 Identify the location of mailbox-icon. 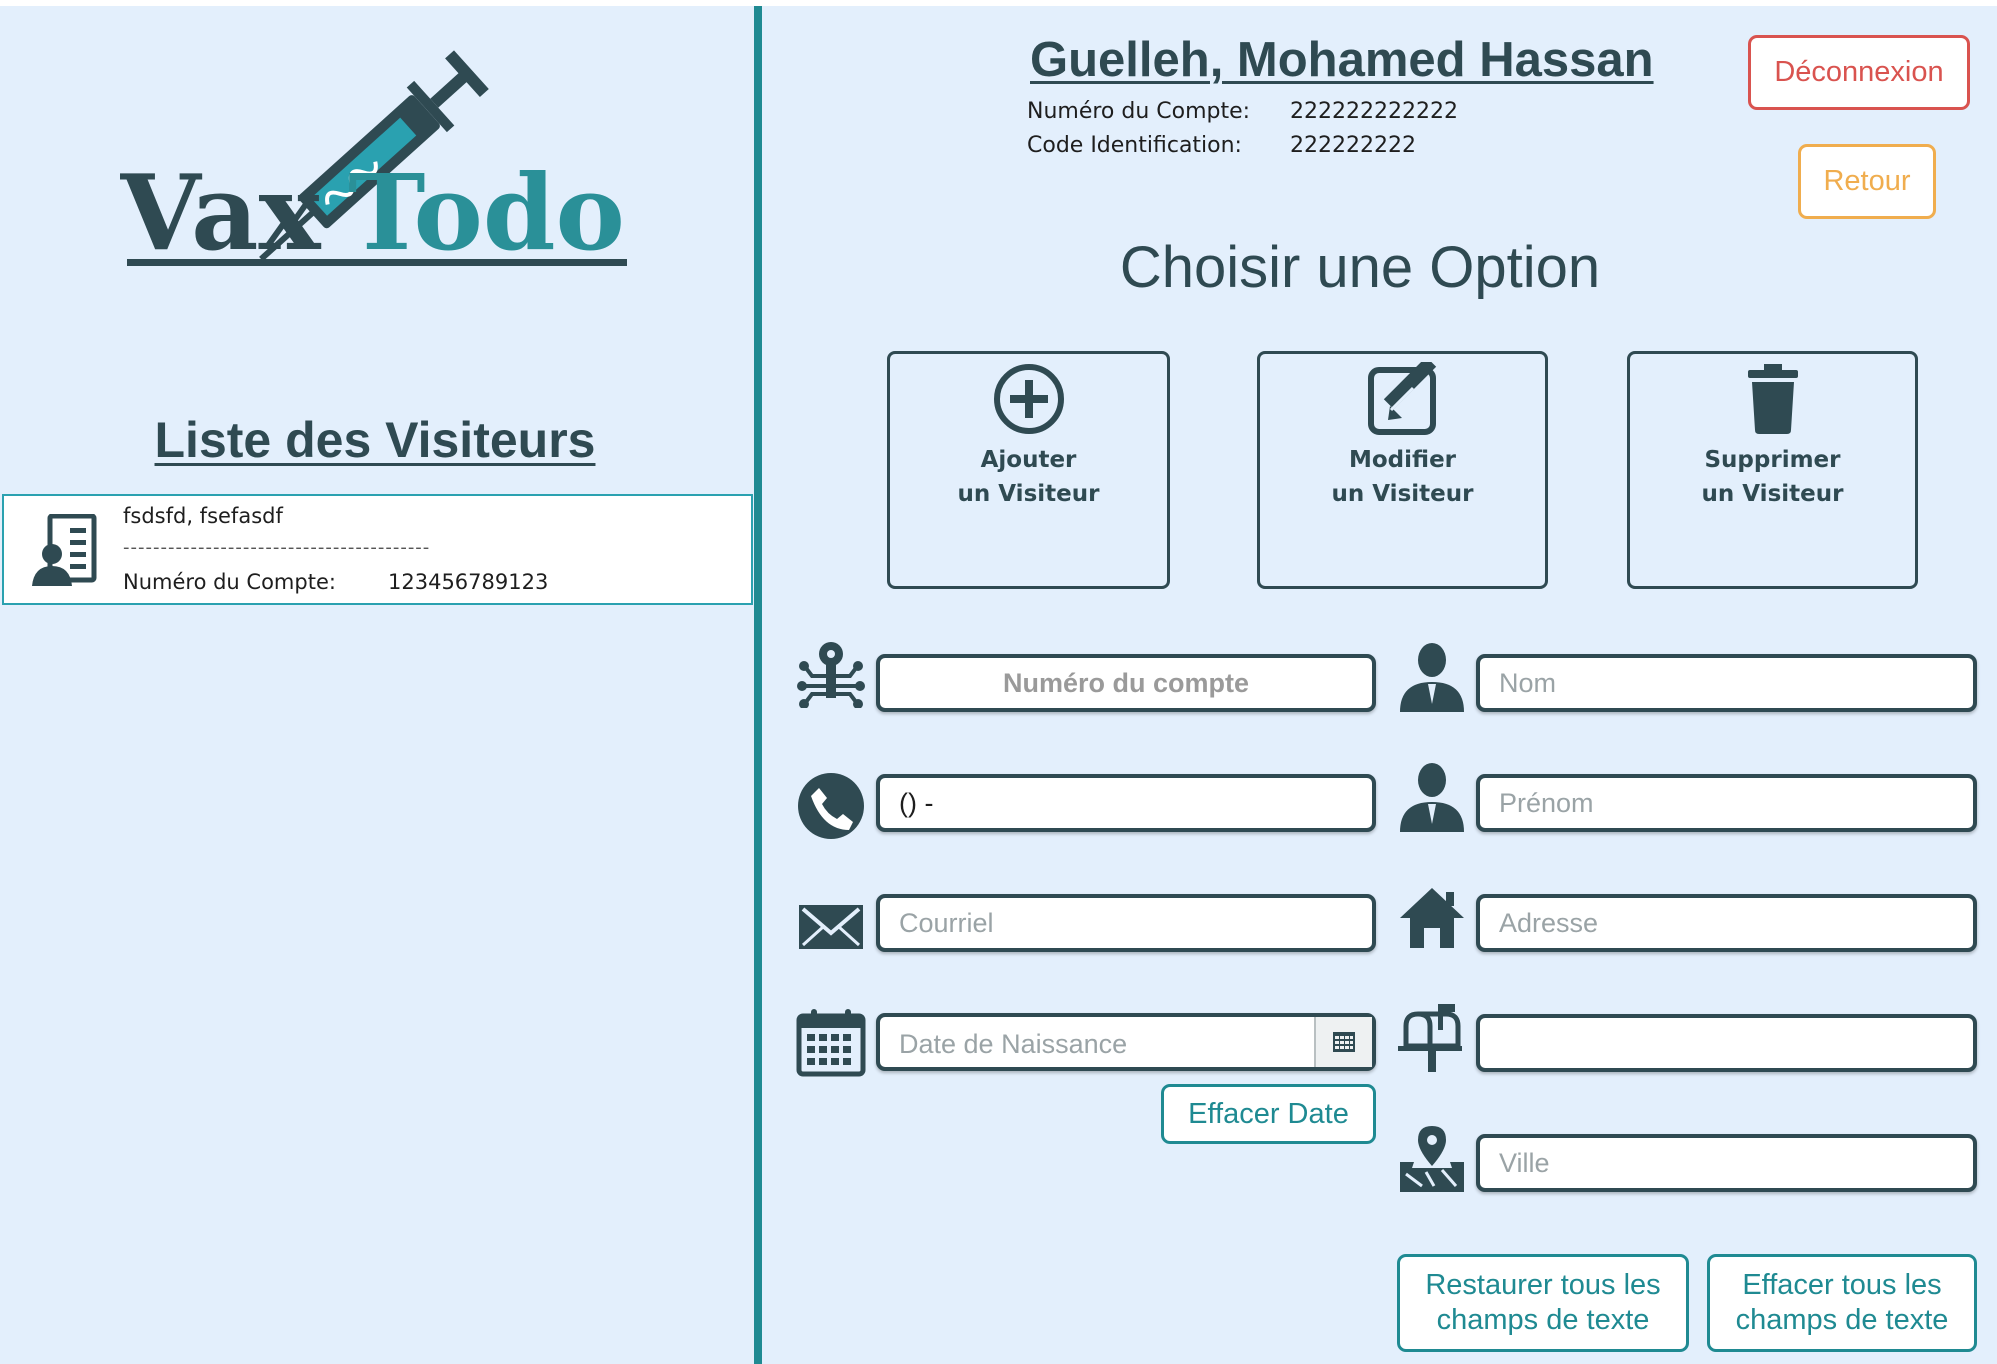
(1430, 1038).